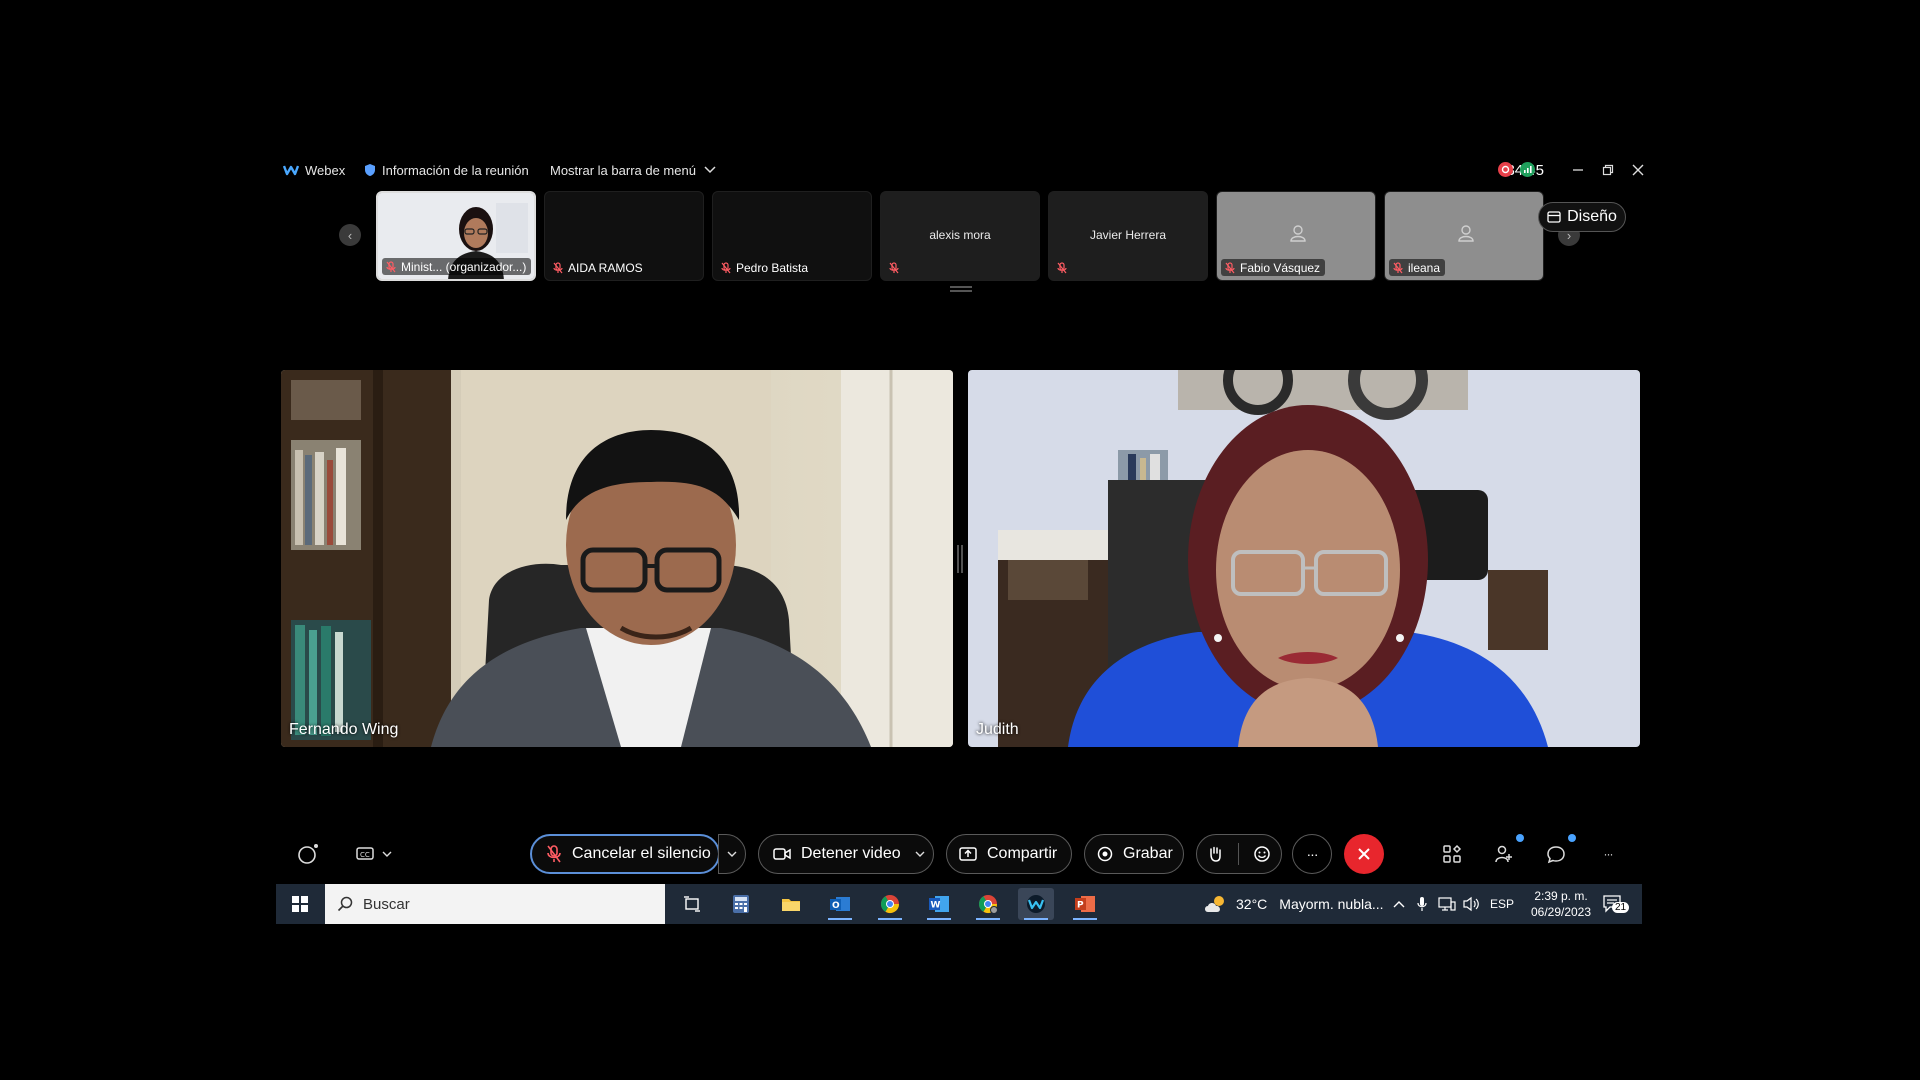 The image size is (1920, 1080). Describe the element at coordinates (890, 904) in the screenshot. I see `chrome-icon` at that location.